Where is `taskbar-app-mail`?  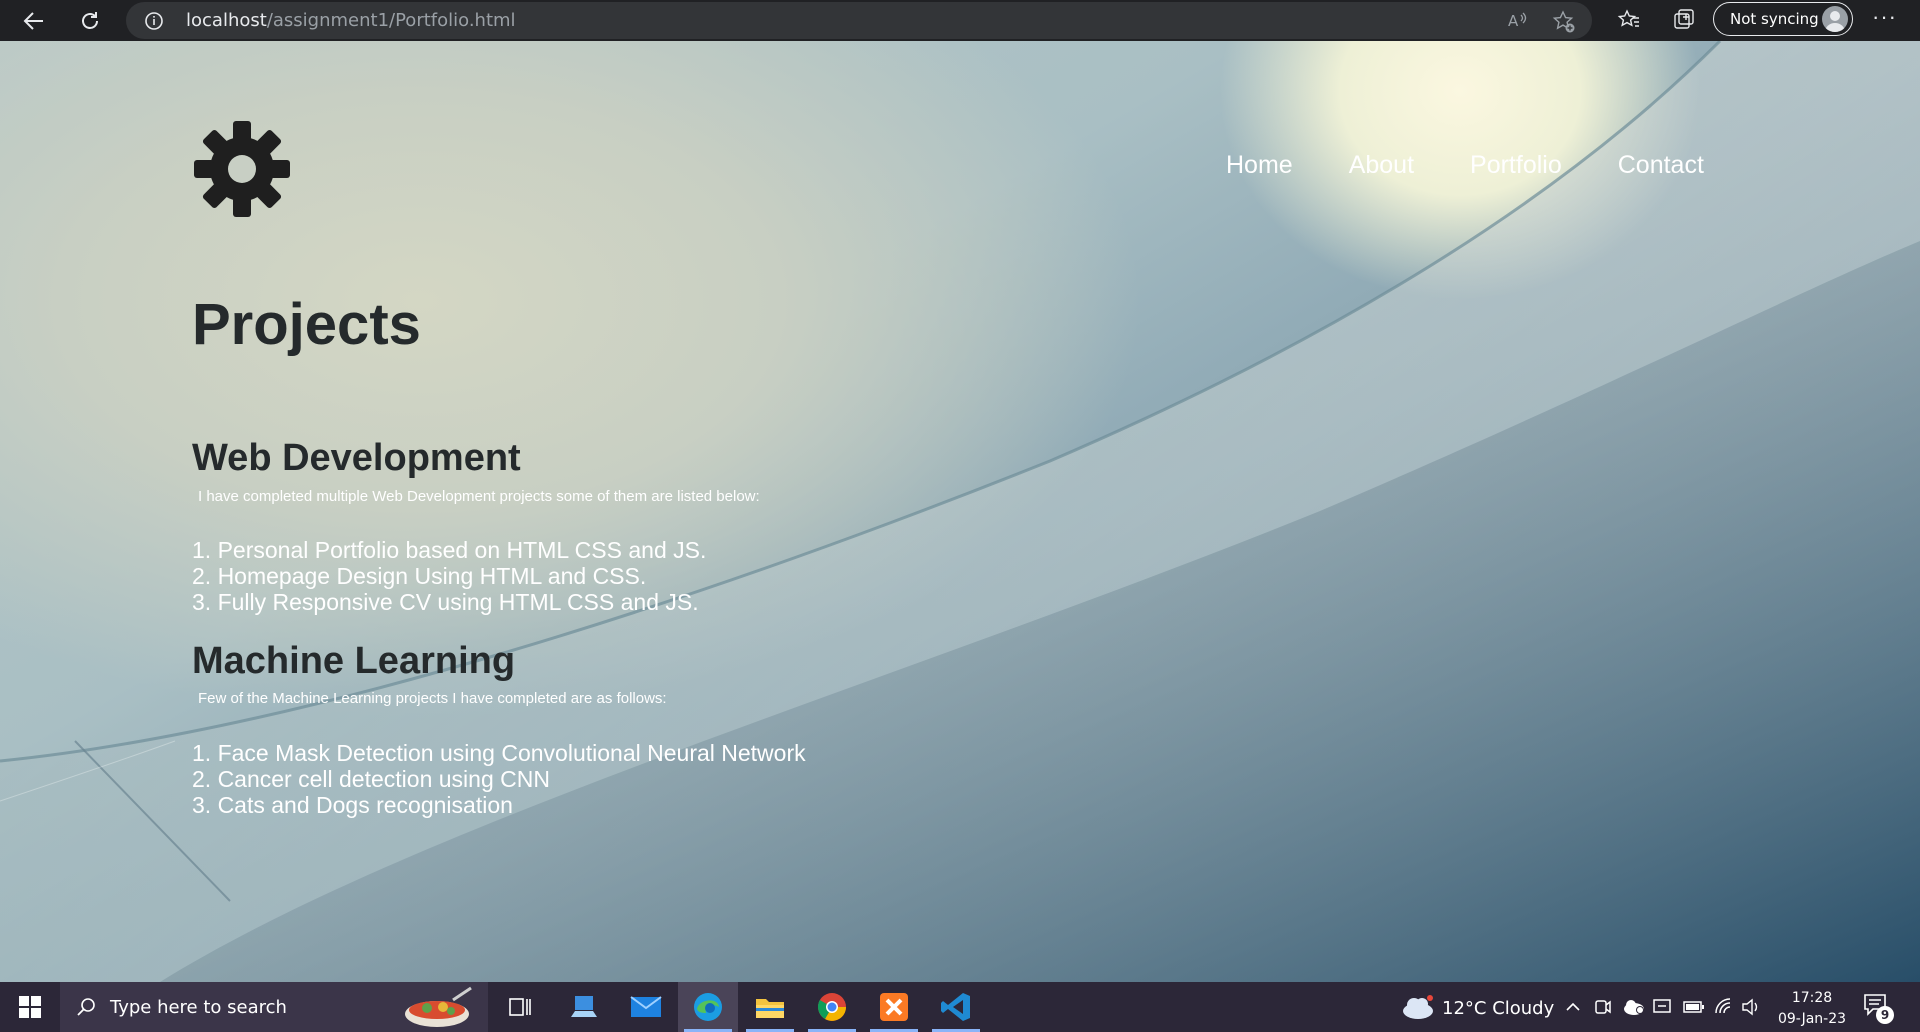 taskbar-app-mail is located at coordinates (646, 1007).